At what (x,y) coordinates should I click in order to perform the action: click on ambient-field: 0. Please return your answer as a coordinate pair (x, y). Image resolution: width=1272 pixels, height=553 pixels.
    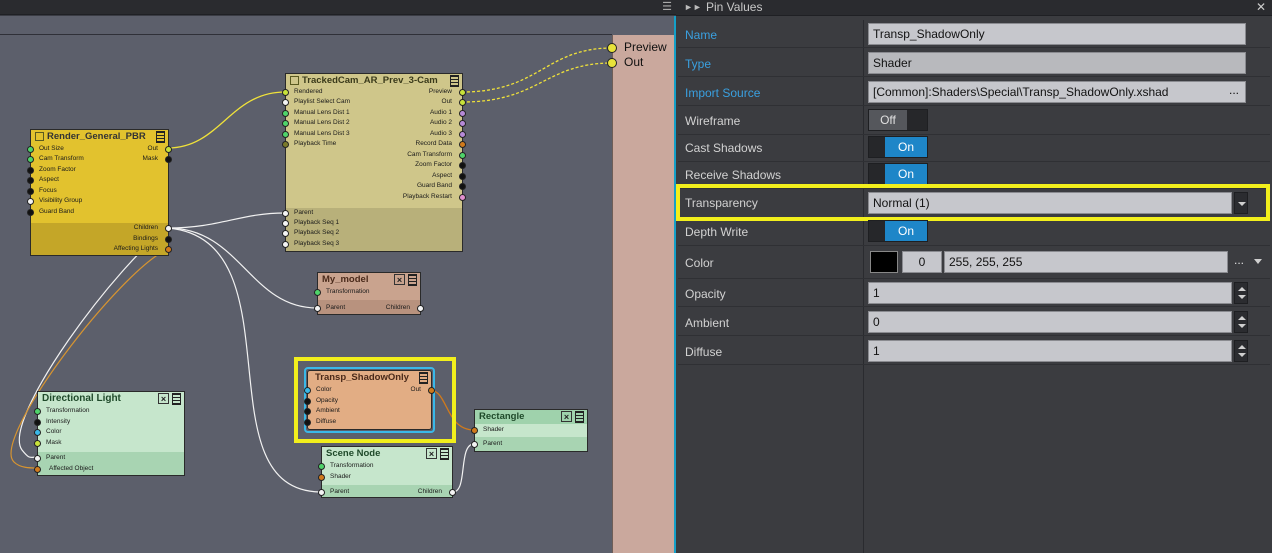
    Looking at the image, I should click on (1050, 322).